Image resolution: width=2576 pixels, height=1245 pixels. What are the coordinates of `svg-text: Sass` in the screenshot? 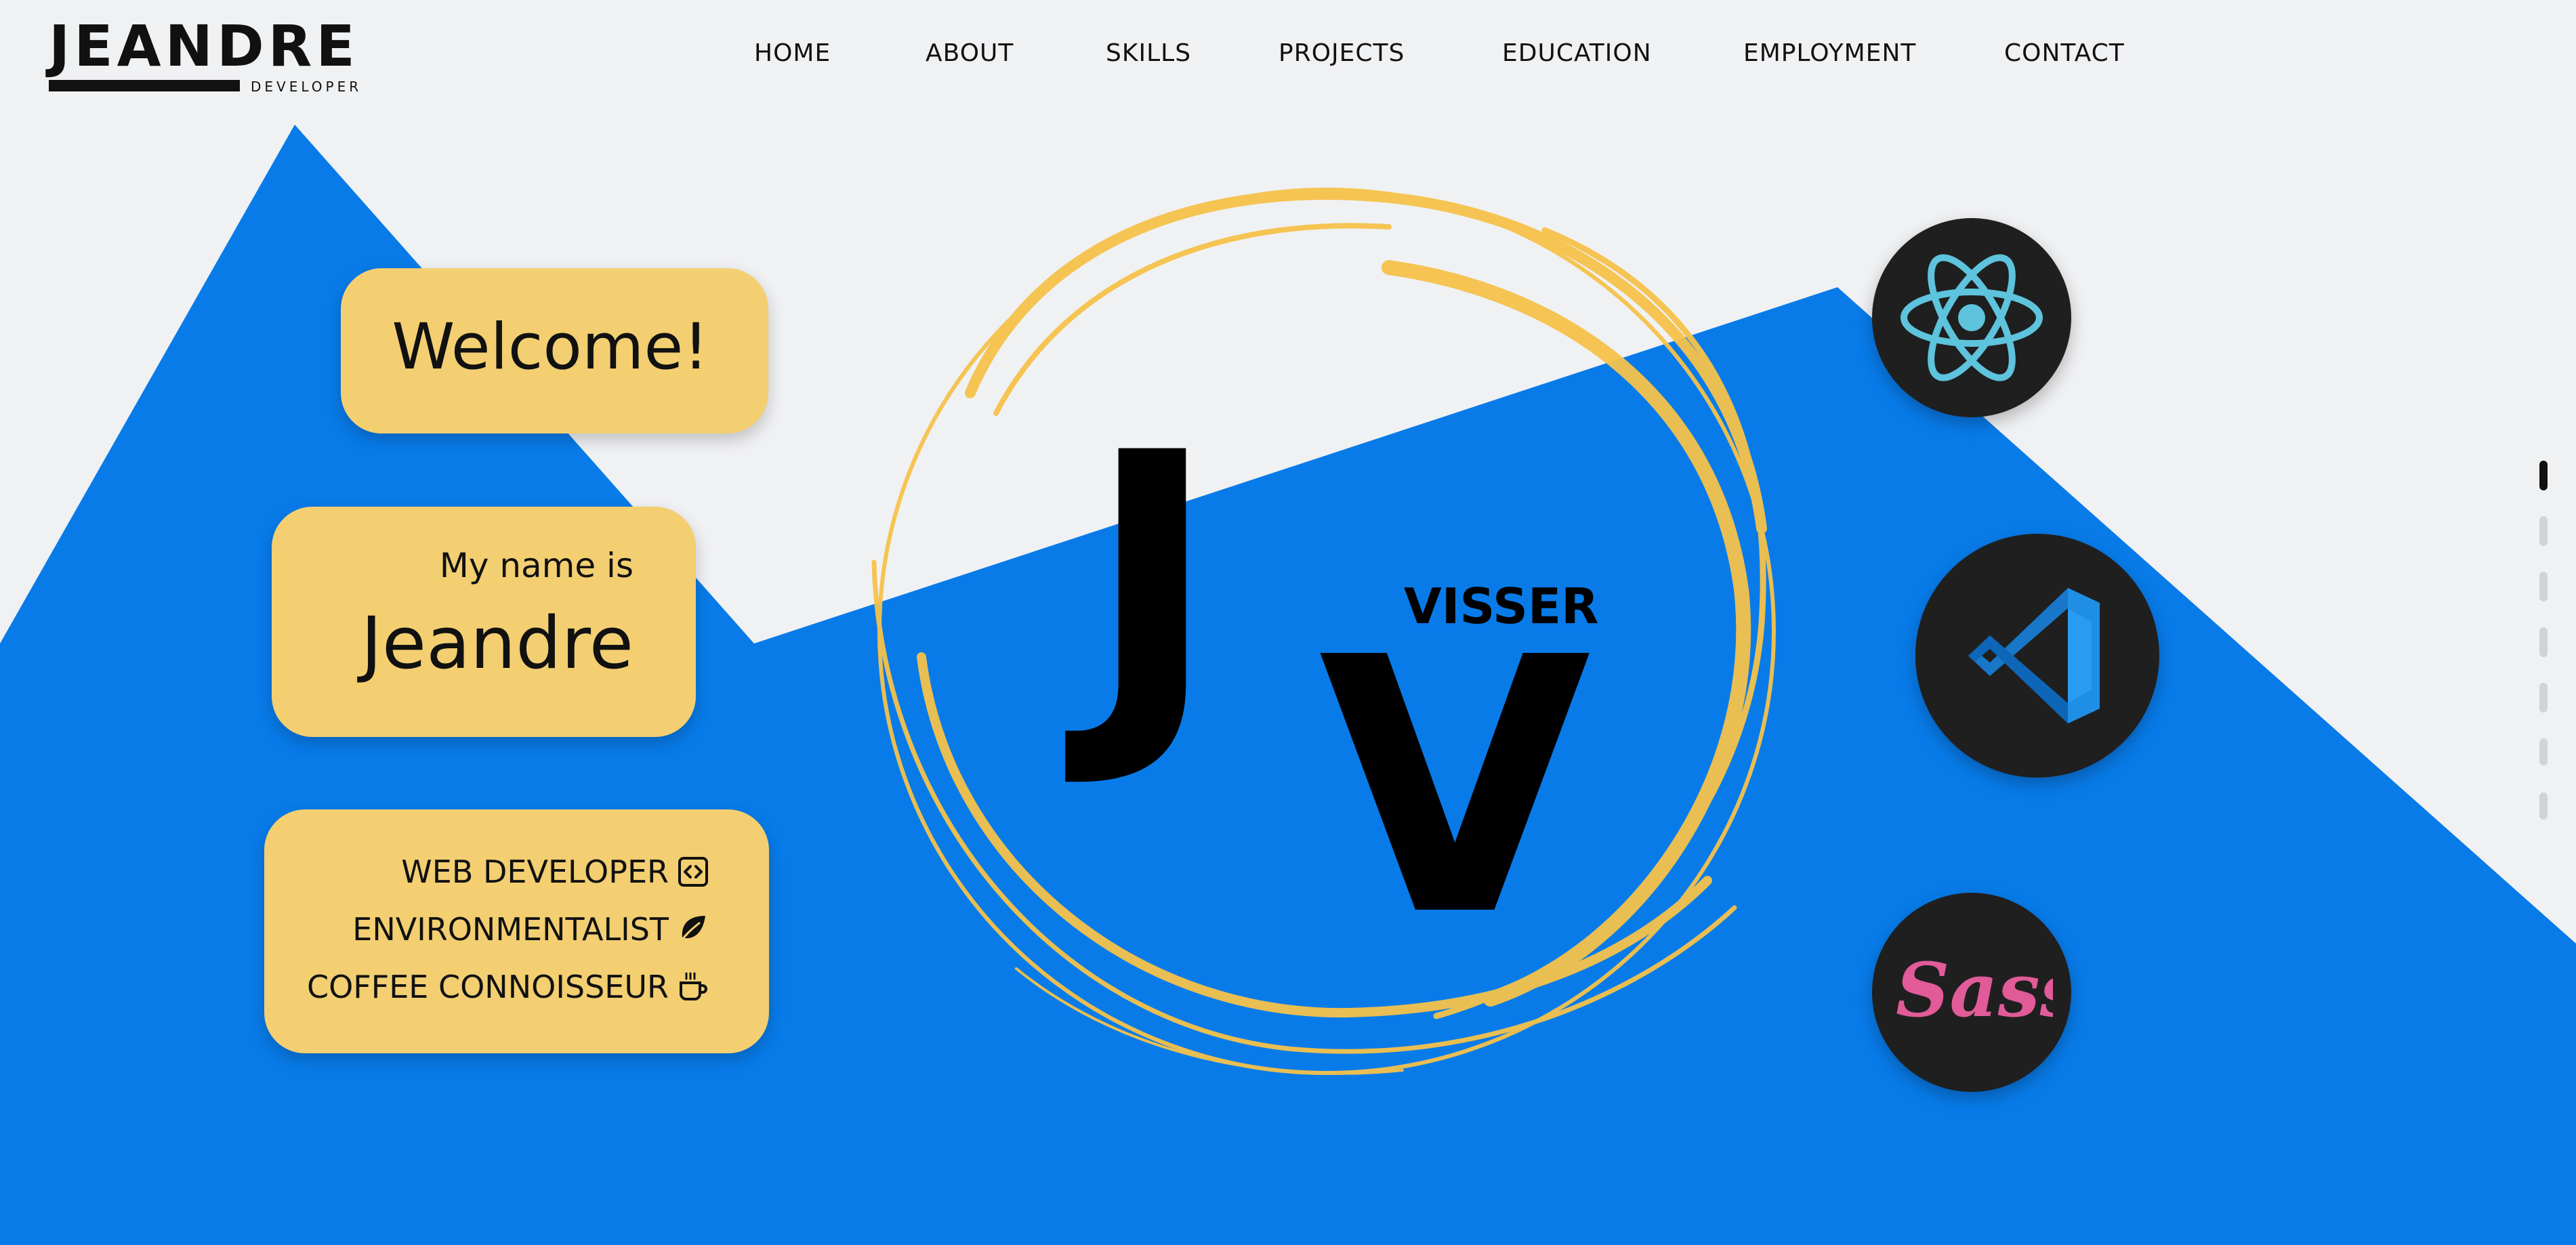 It's located at (1974, 990).